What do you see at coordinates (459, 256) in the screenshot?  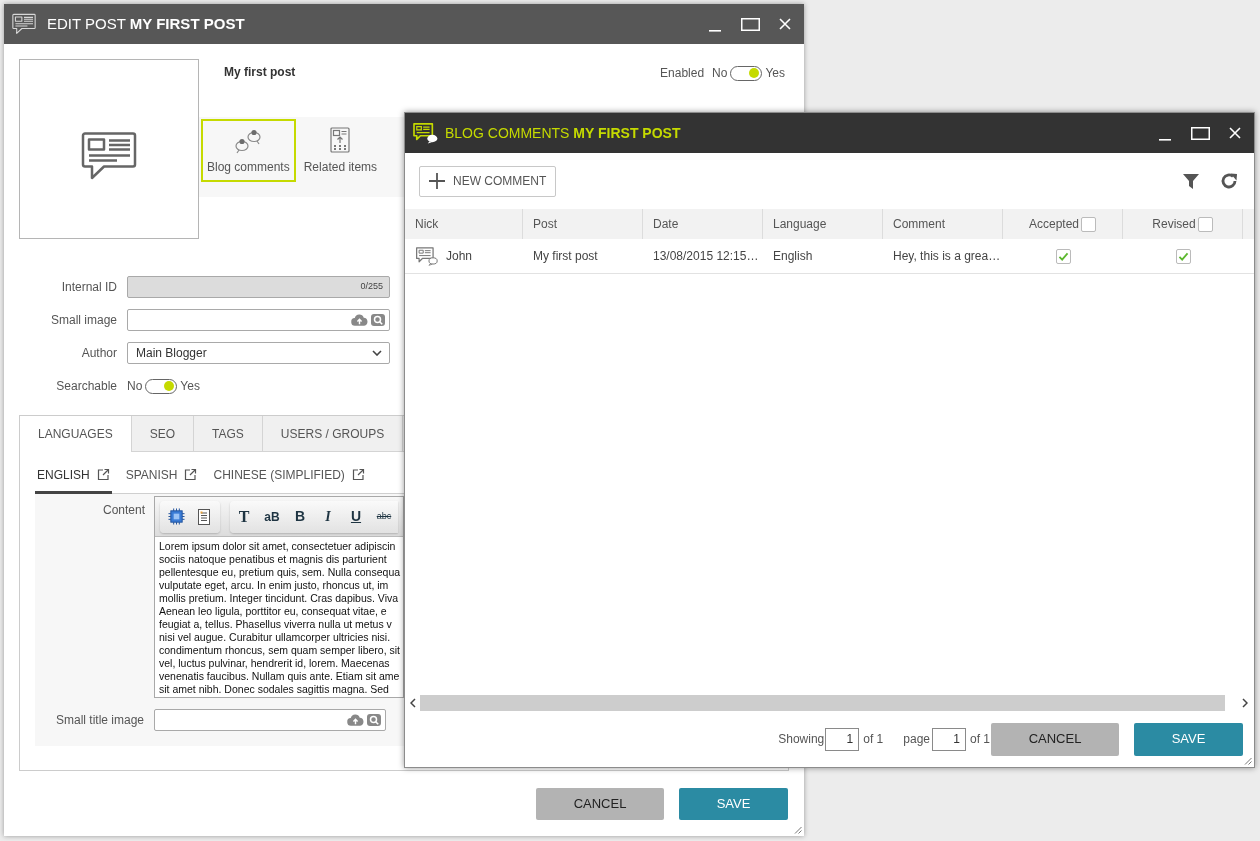 I see `table-cell-text: John` at bounding box center [459, 256].